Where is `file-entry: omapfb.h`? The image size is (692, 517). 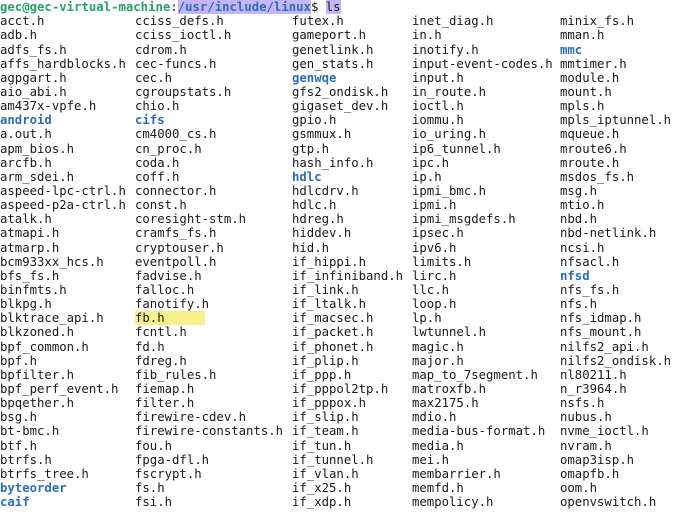
file-entry: omapfb.h is located at coordinates (615, 474).